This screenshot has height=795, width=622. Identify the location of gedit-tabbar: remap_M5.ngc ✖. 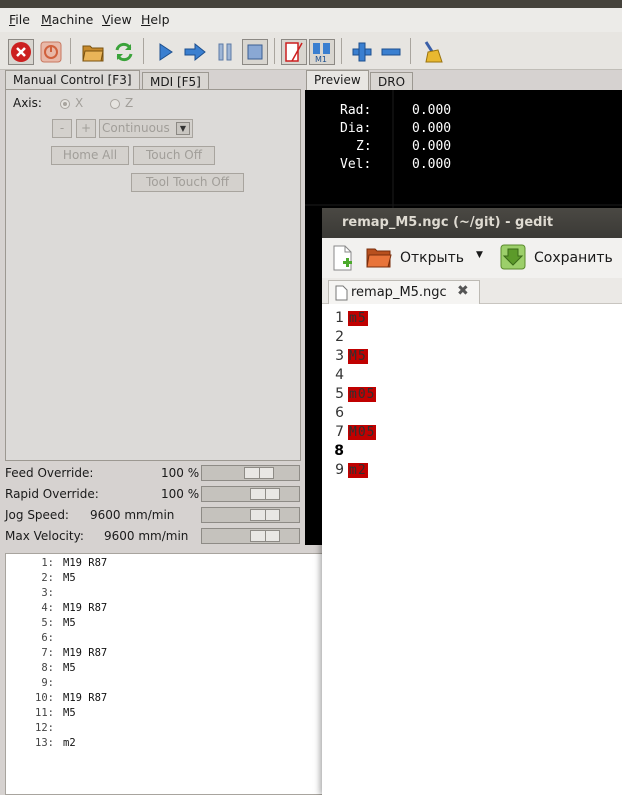
(472, 291).